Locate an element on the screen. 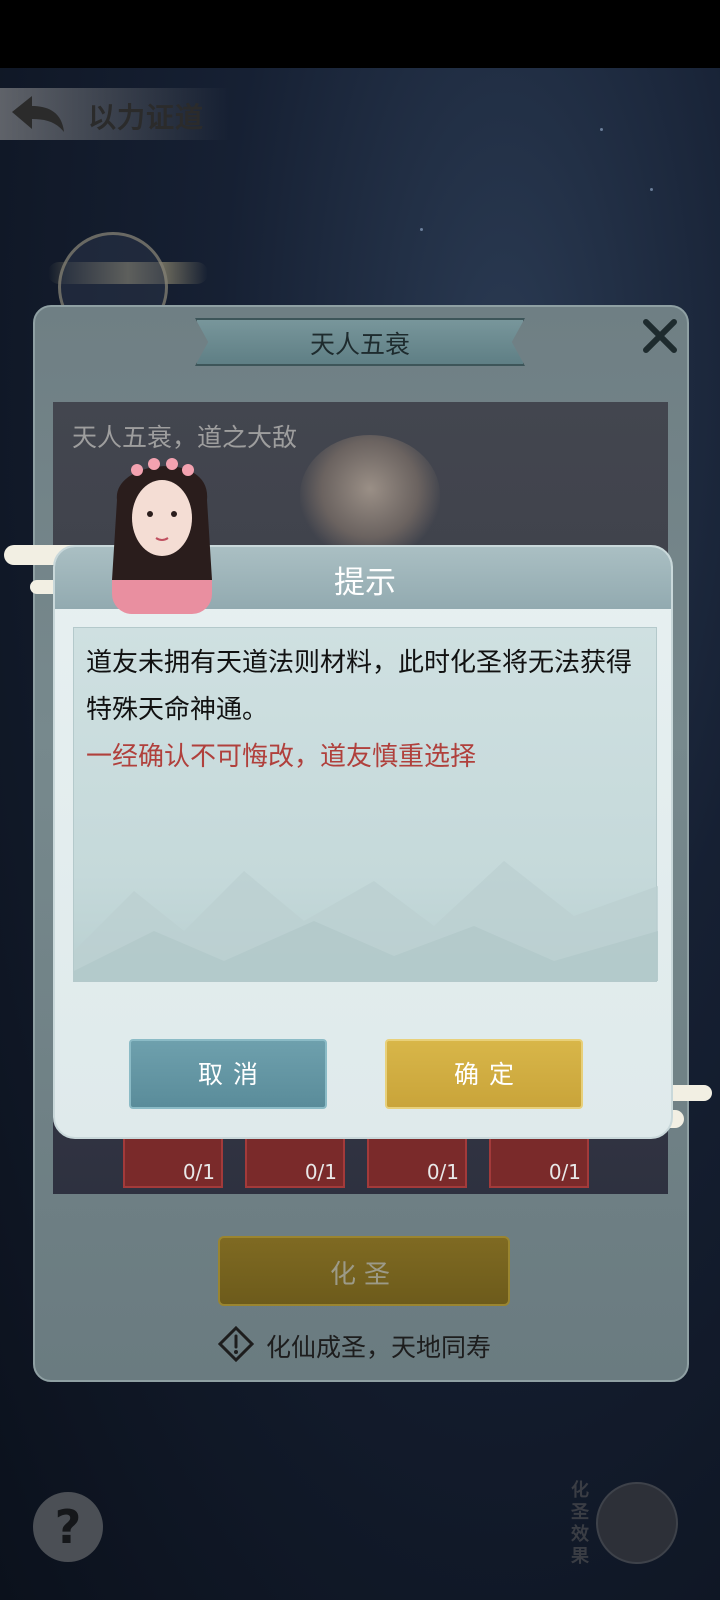 The image size is (720, 1600). mountain-decoration is located at coordinates (366, 921).